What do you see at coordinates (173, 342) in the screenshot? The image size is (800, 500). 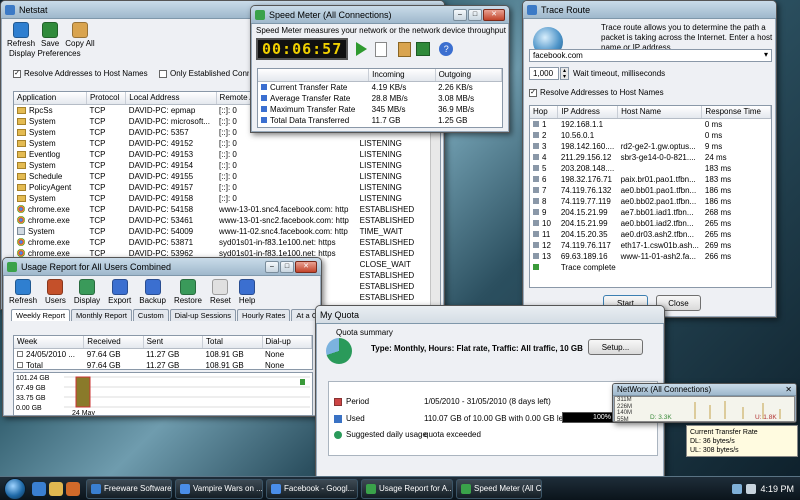 I see `column-header: Sent` at bounding box center [173, 342].